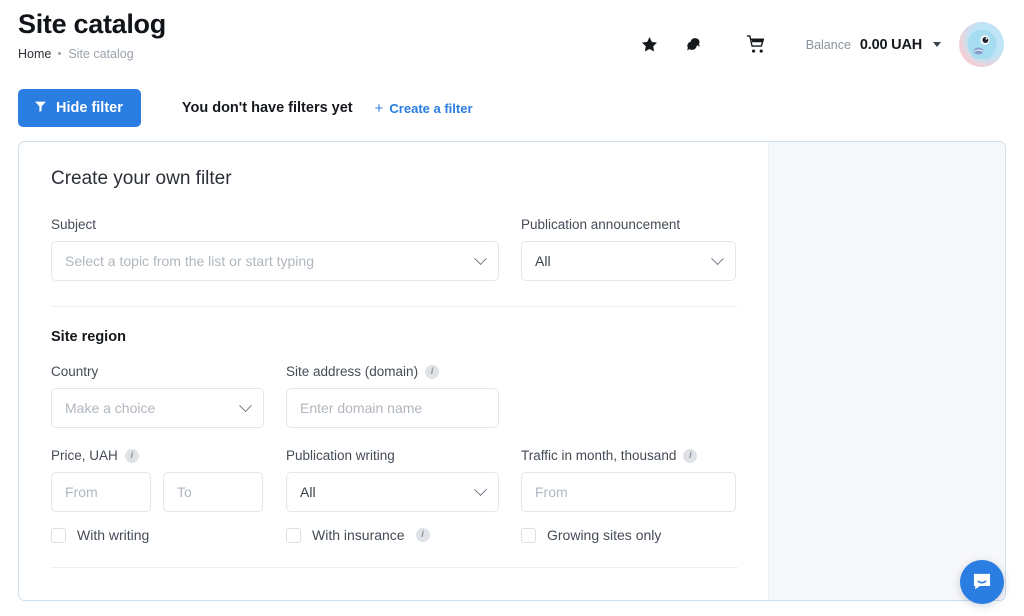 This screenshot has width=1024, height=616. I want to click on hide-filter-label: Hide filter, so click(89, 108).